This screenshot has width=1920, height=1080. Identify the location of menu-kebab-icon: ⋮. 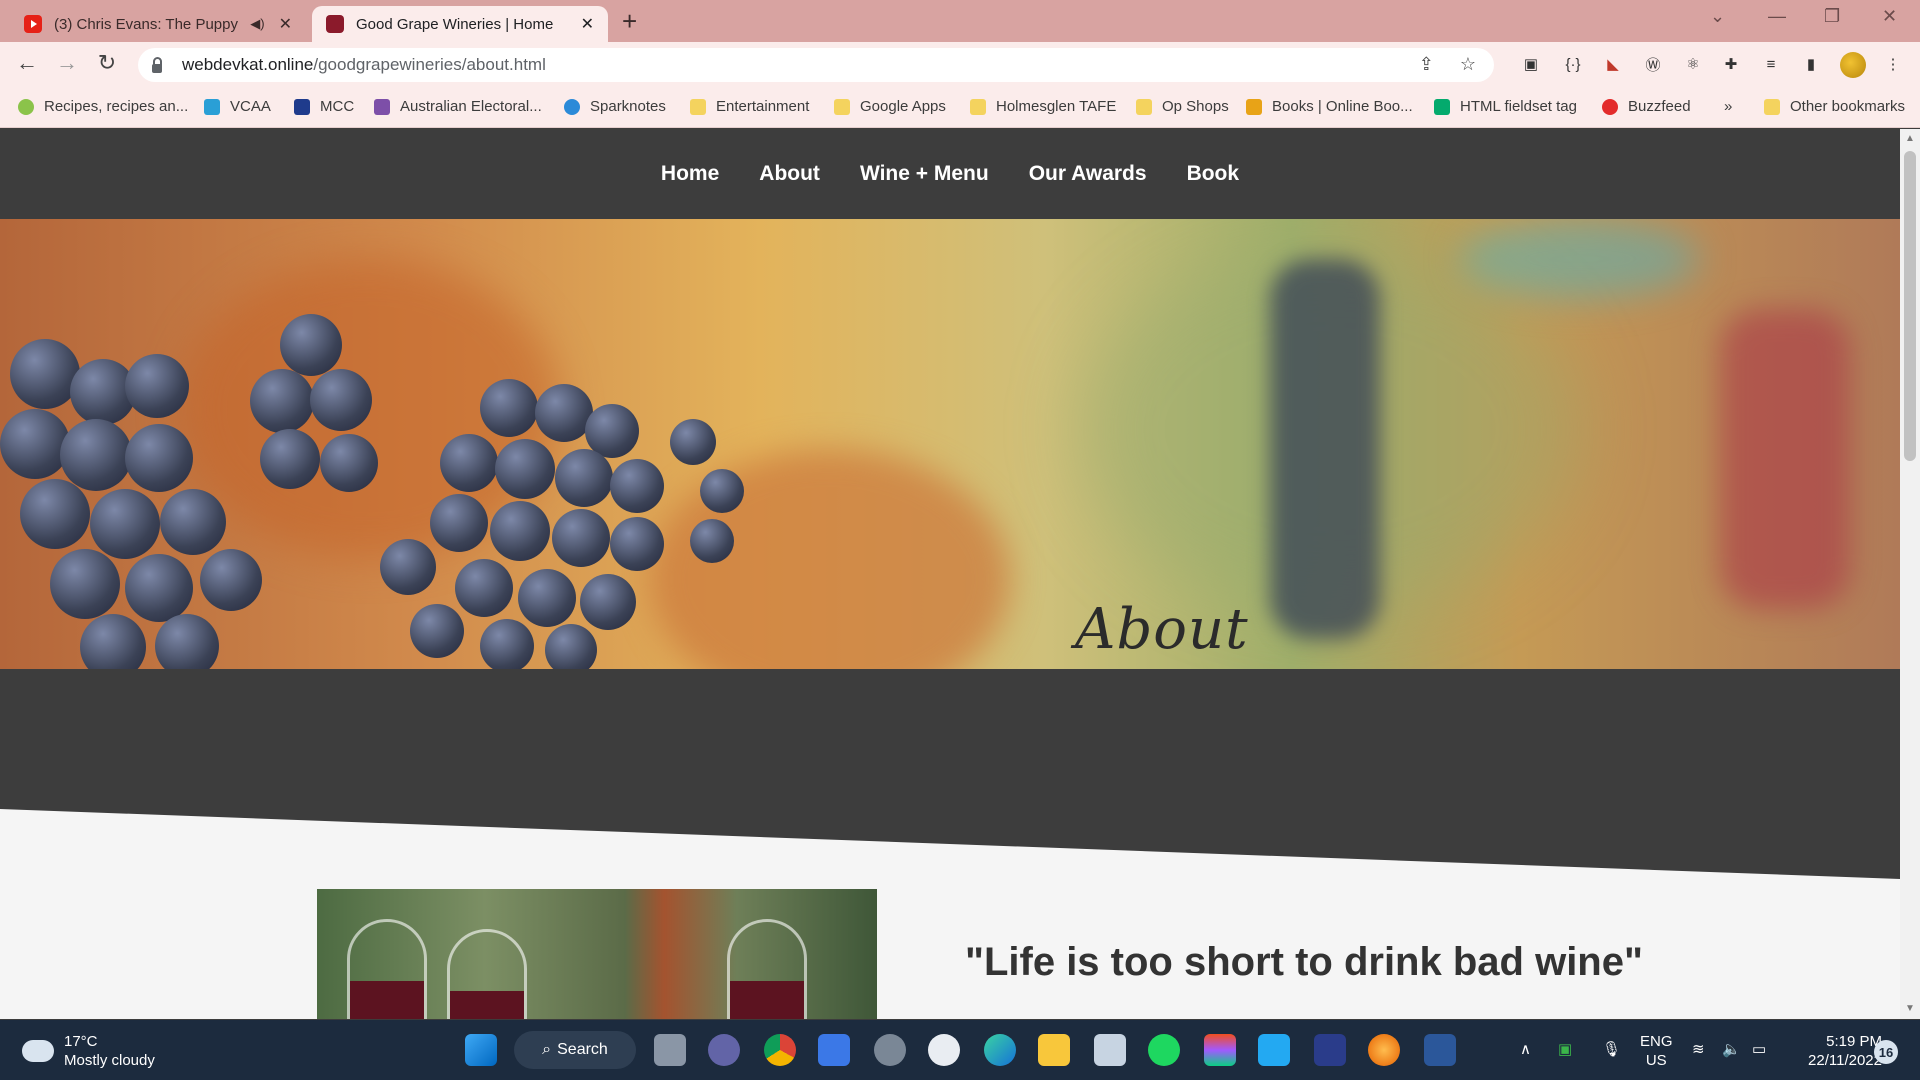
(1893, 64).